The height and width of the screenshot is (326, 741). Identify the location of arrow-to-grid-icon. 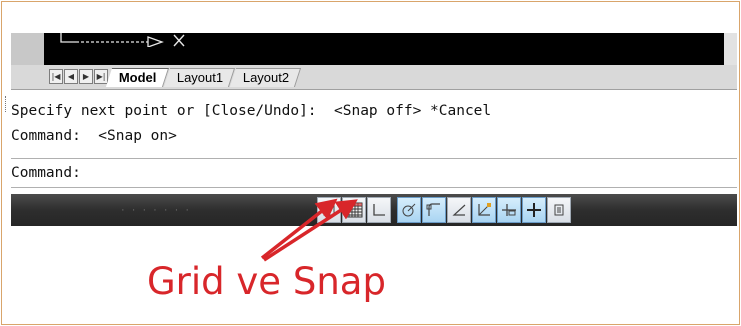
(310, 230).